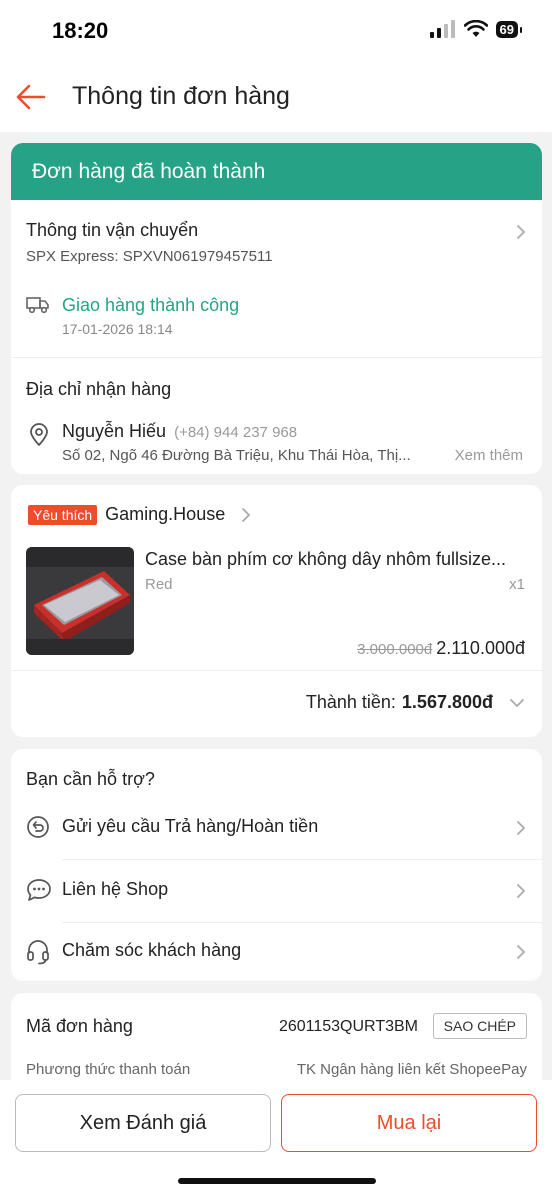 This screenshot has width=552, height=1195. What do you see at coordinates (151, 305) in the screenshot?
I see `delivery-status: Giao hàng thành công` at bounding box center [151, 305].